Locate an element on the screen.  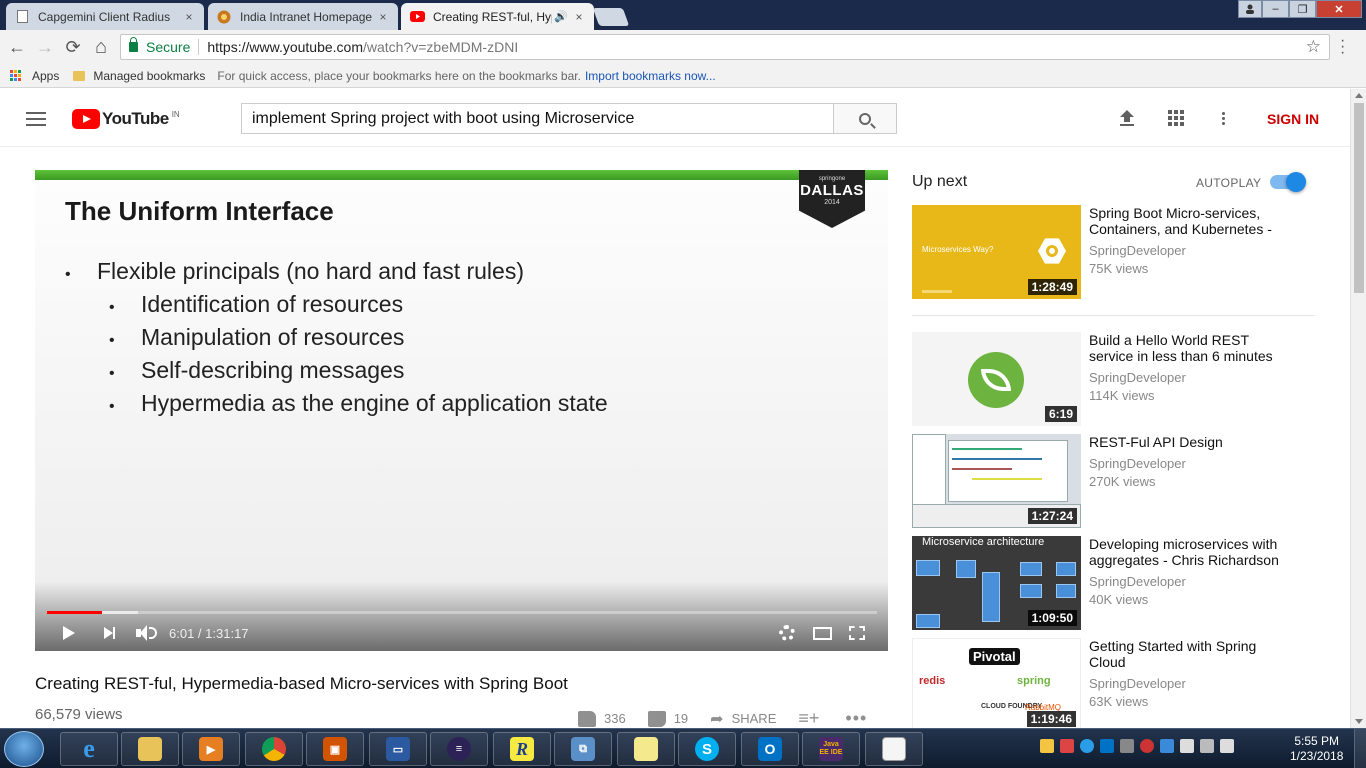
view-count: 66,579 views is located at coordinates (79, 714).